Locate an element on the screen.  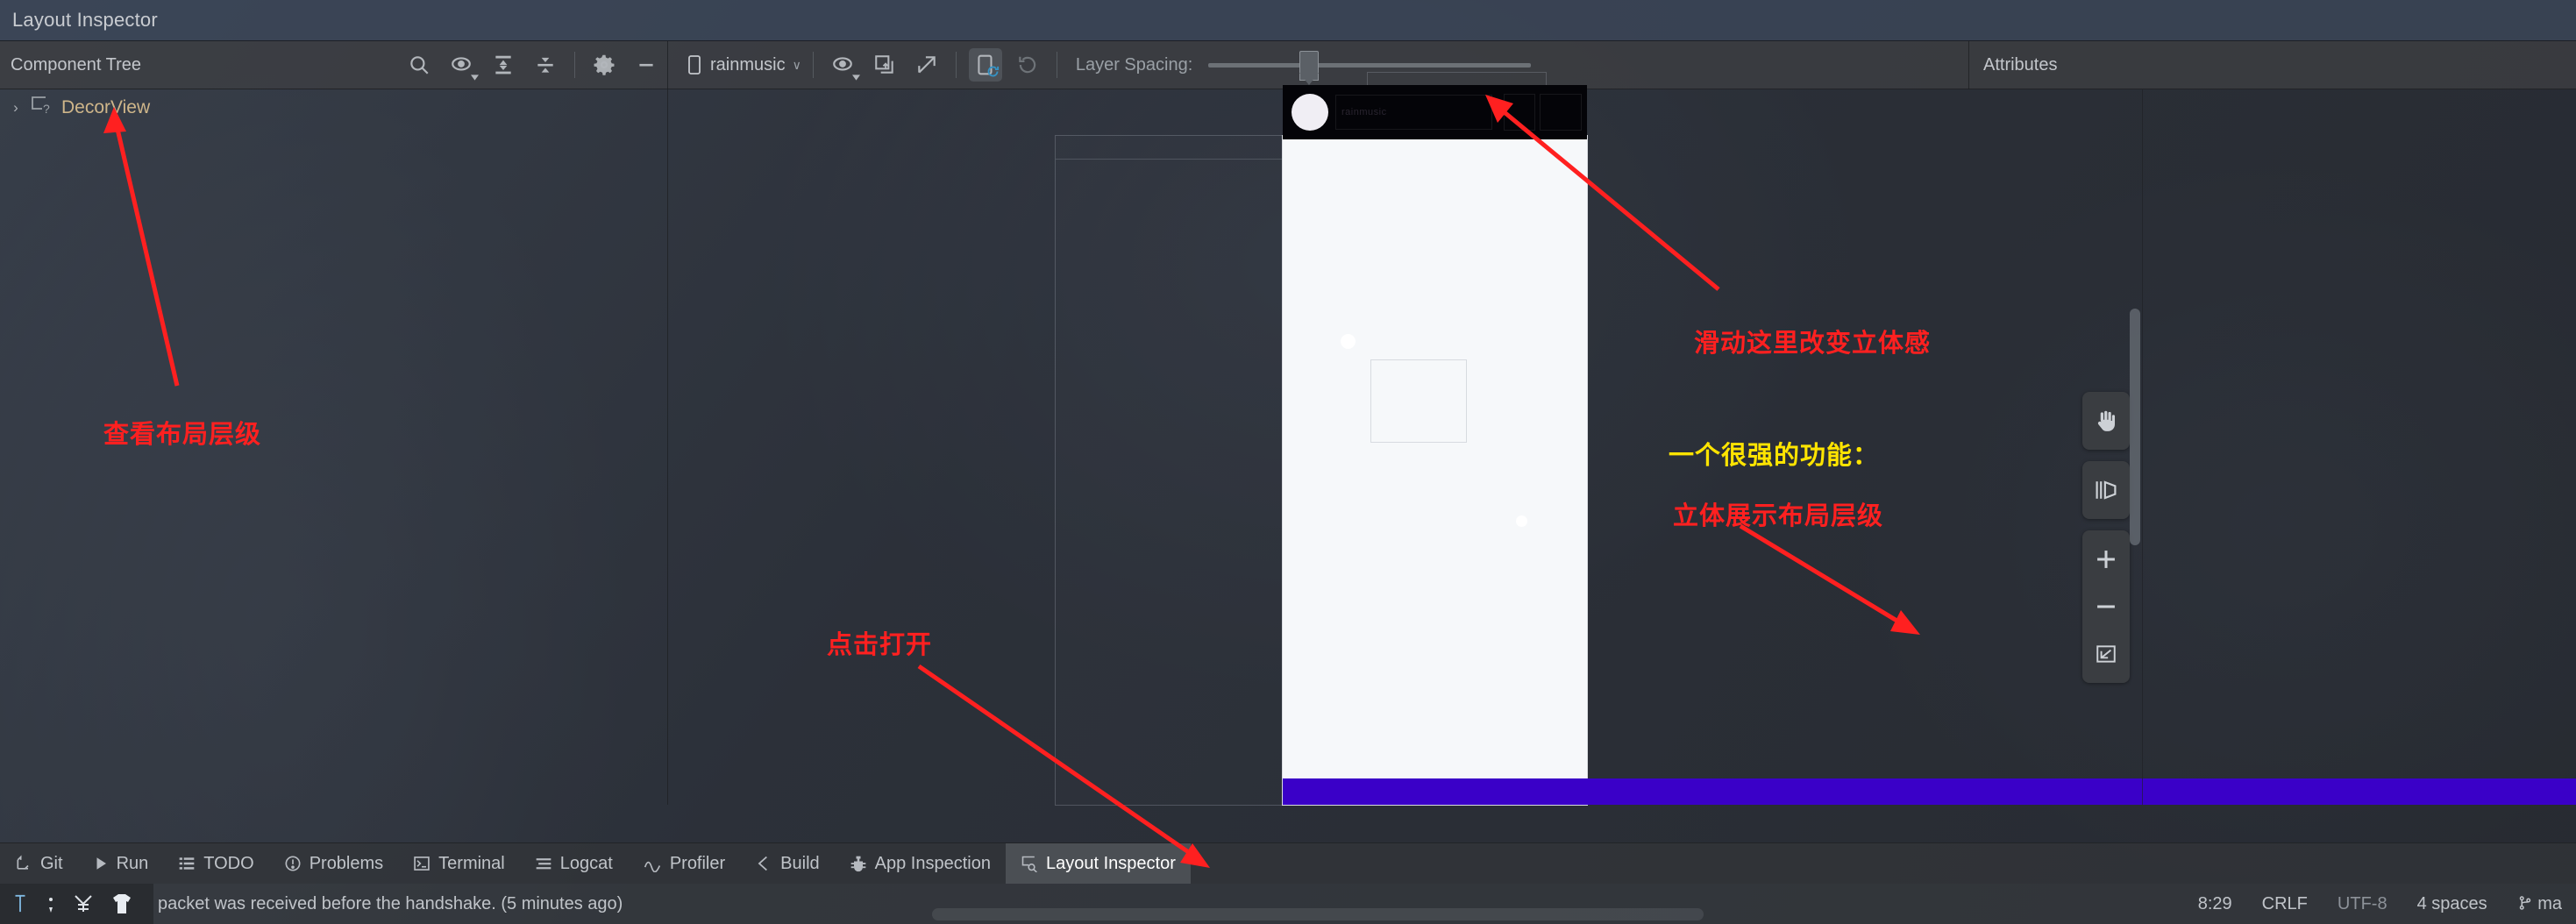
app-inspection-icon is located at coordinates (858, 864).